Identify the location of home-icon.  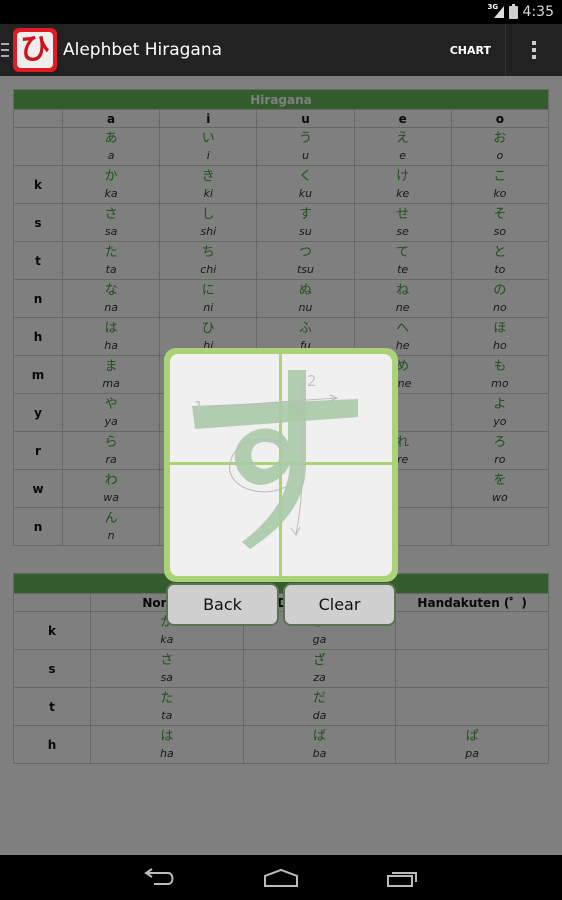
(281, 878).